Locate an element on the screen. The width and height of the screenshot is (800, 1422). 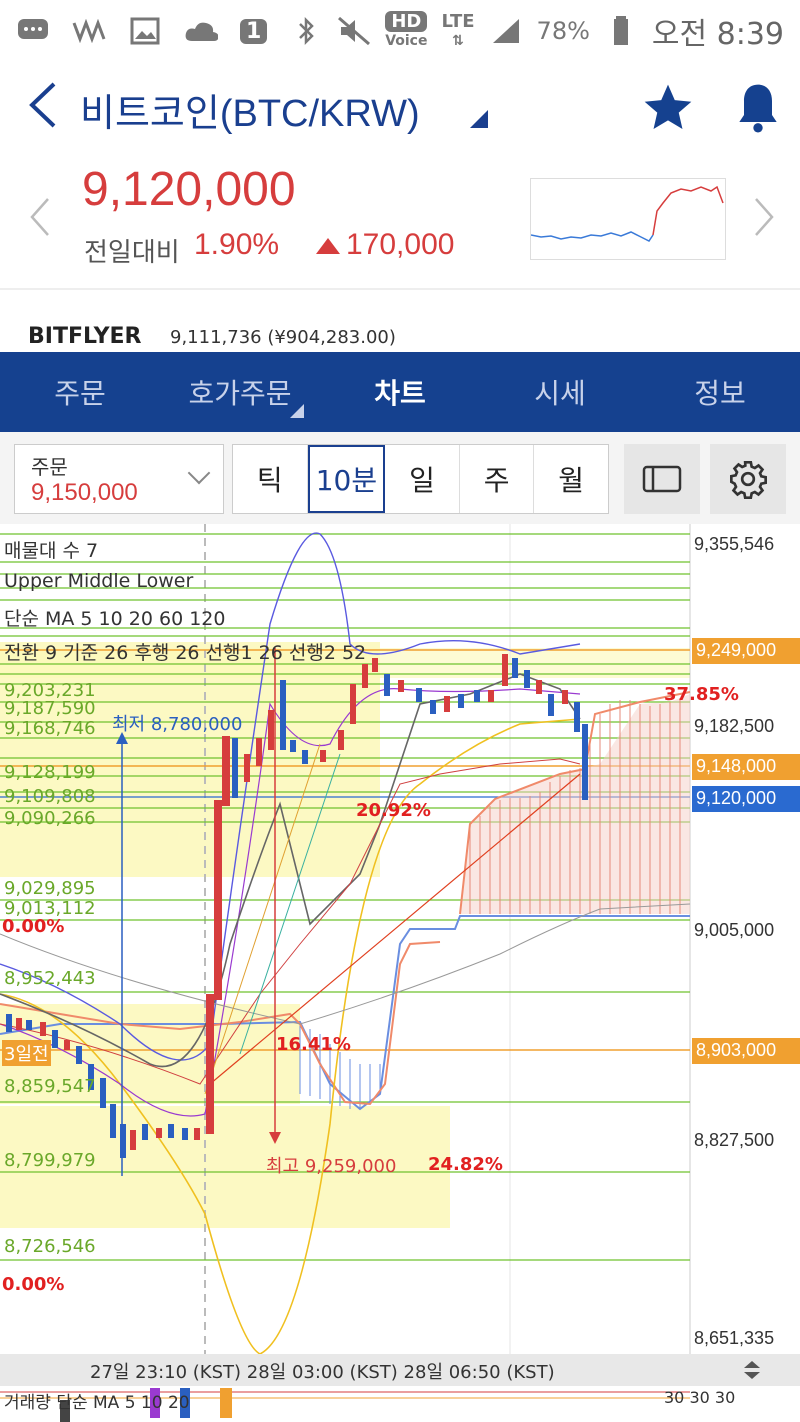
lowest-price-note: 최저 8,780,000 is located at coordinates (177, 724).